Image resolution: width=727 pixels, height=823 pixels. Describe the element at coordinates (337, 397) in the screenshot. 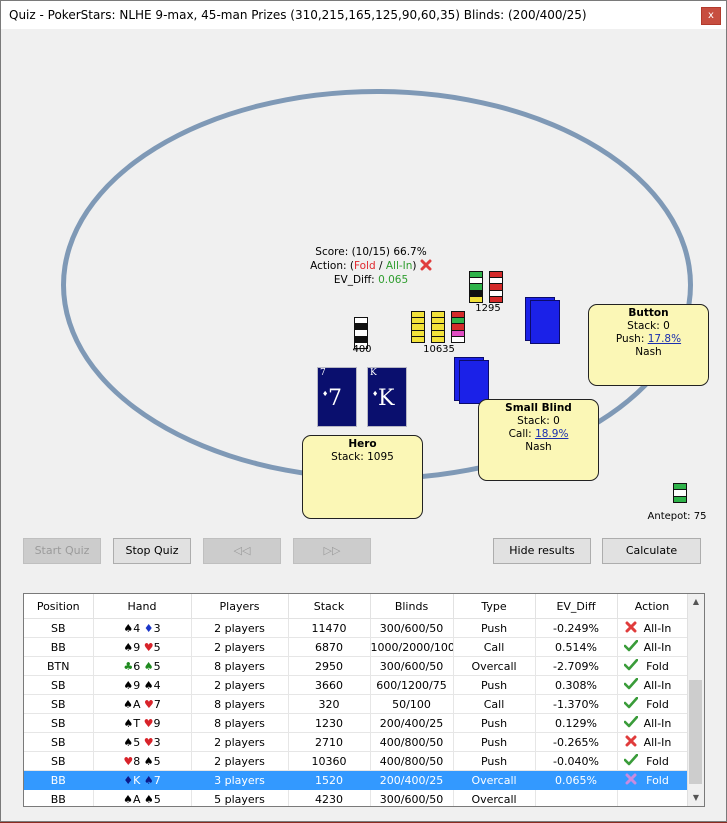

I see `hero-card-1: 7 ♦ 7` at that location.